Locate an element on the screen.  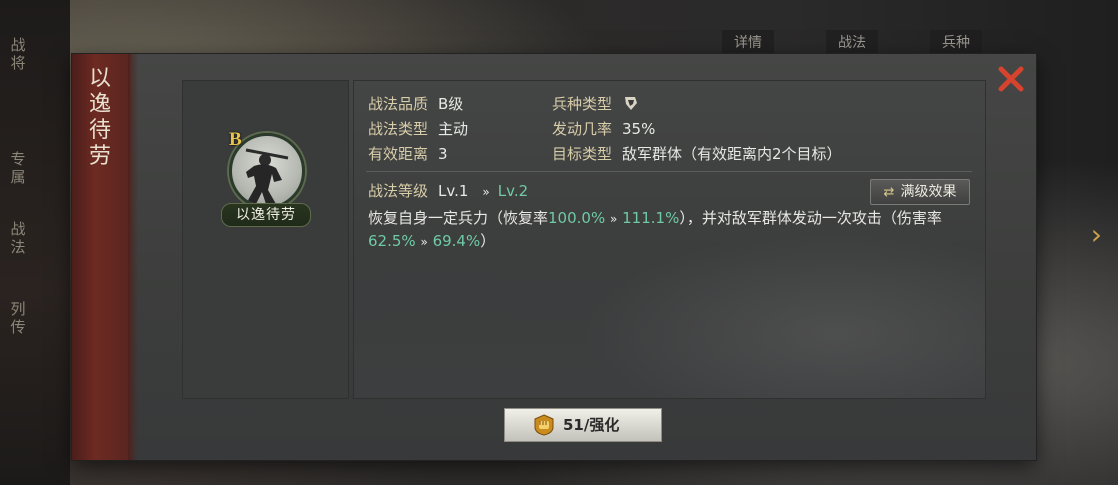
attr-label: 战法品质 is located at coordinates (398, 104).